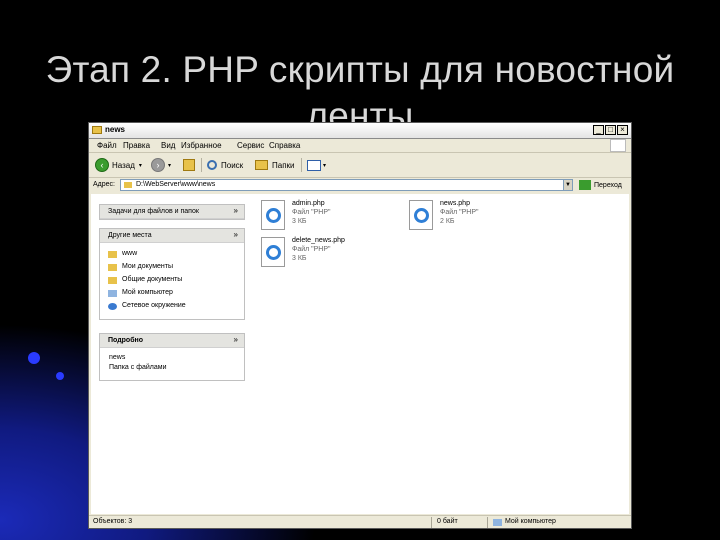  I want to click on forward-arrow-icon: ›, so click(158, 165).